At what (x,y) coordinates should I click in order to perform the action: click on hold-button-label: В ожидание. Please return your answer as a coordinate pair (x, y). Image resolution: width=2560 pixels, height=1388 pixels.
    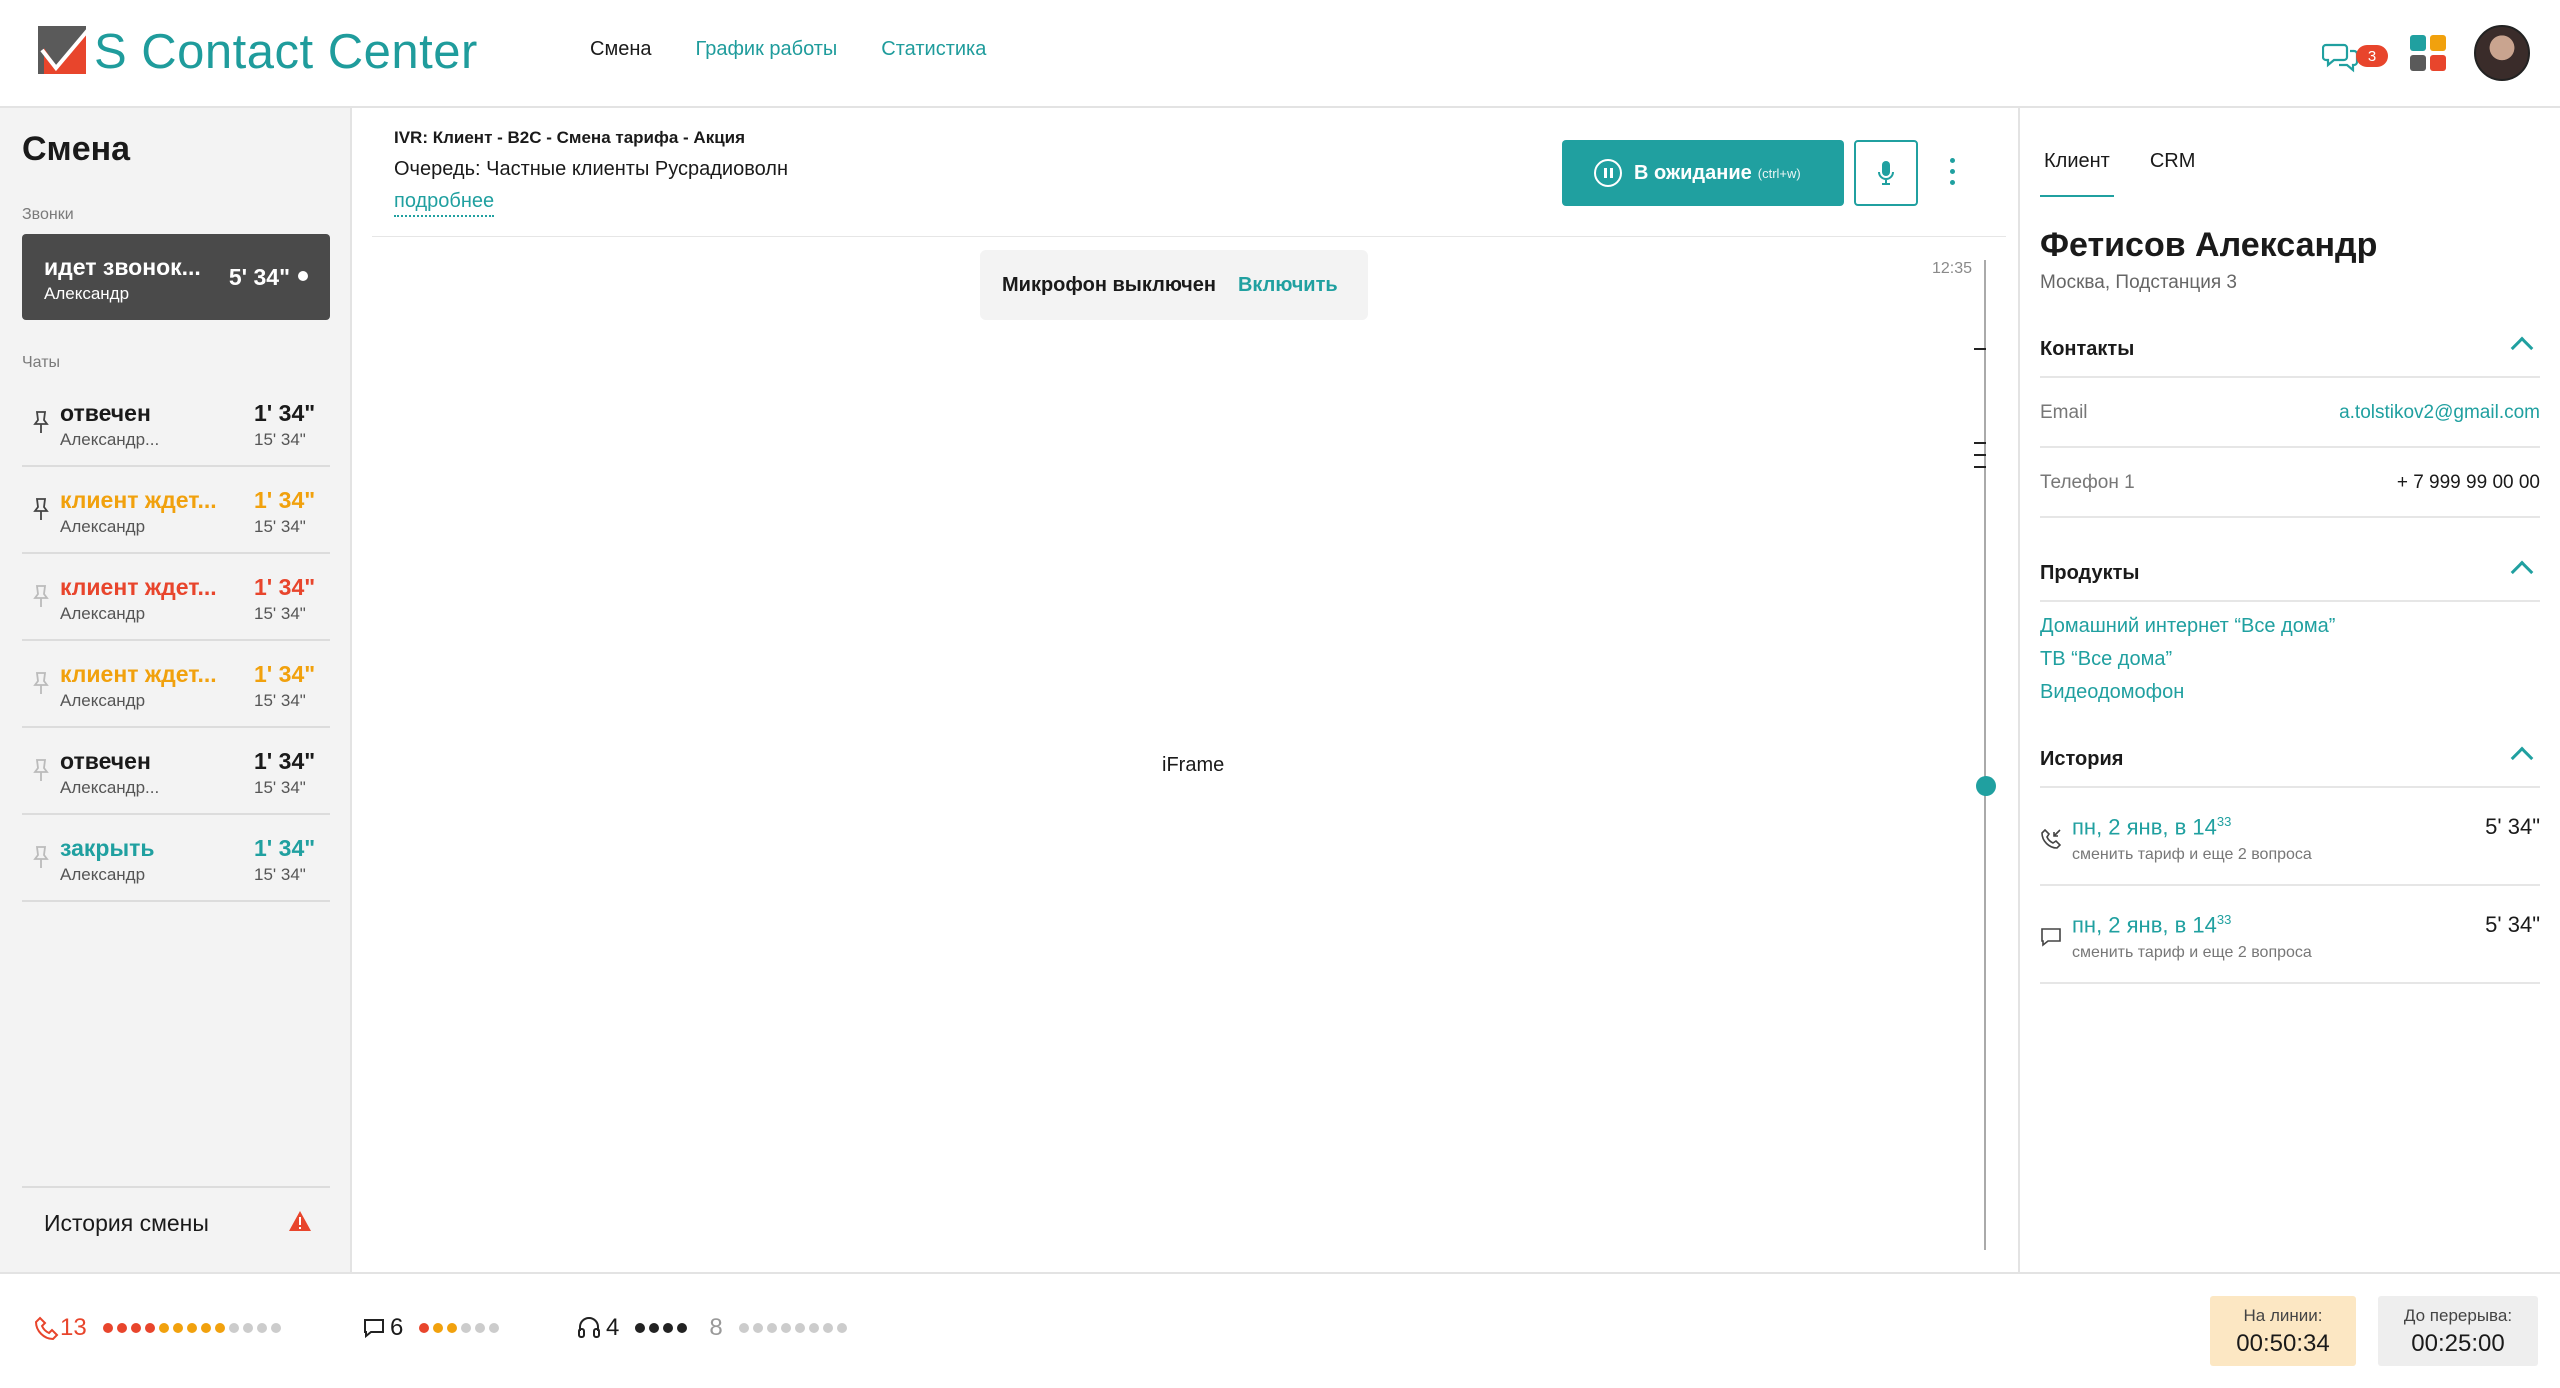
    Looking at the image, I should click on (1693, 172).